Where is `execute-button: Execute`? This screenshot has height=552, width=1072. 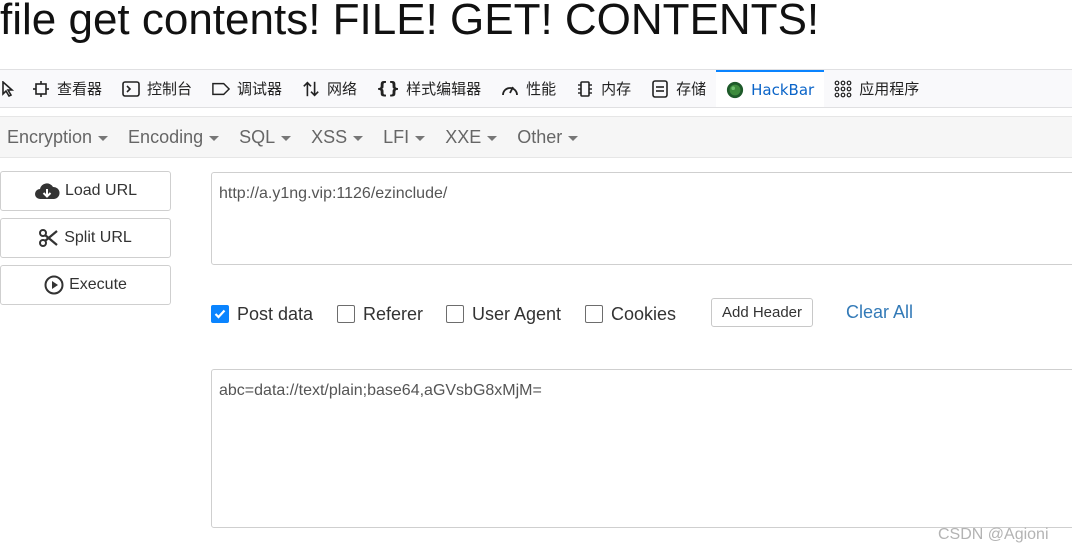
execute-button: Execute is located at coordinates (85, 285).